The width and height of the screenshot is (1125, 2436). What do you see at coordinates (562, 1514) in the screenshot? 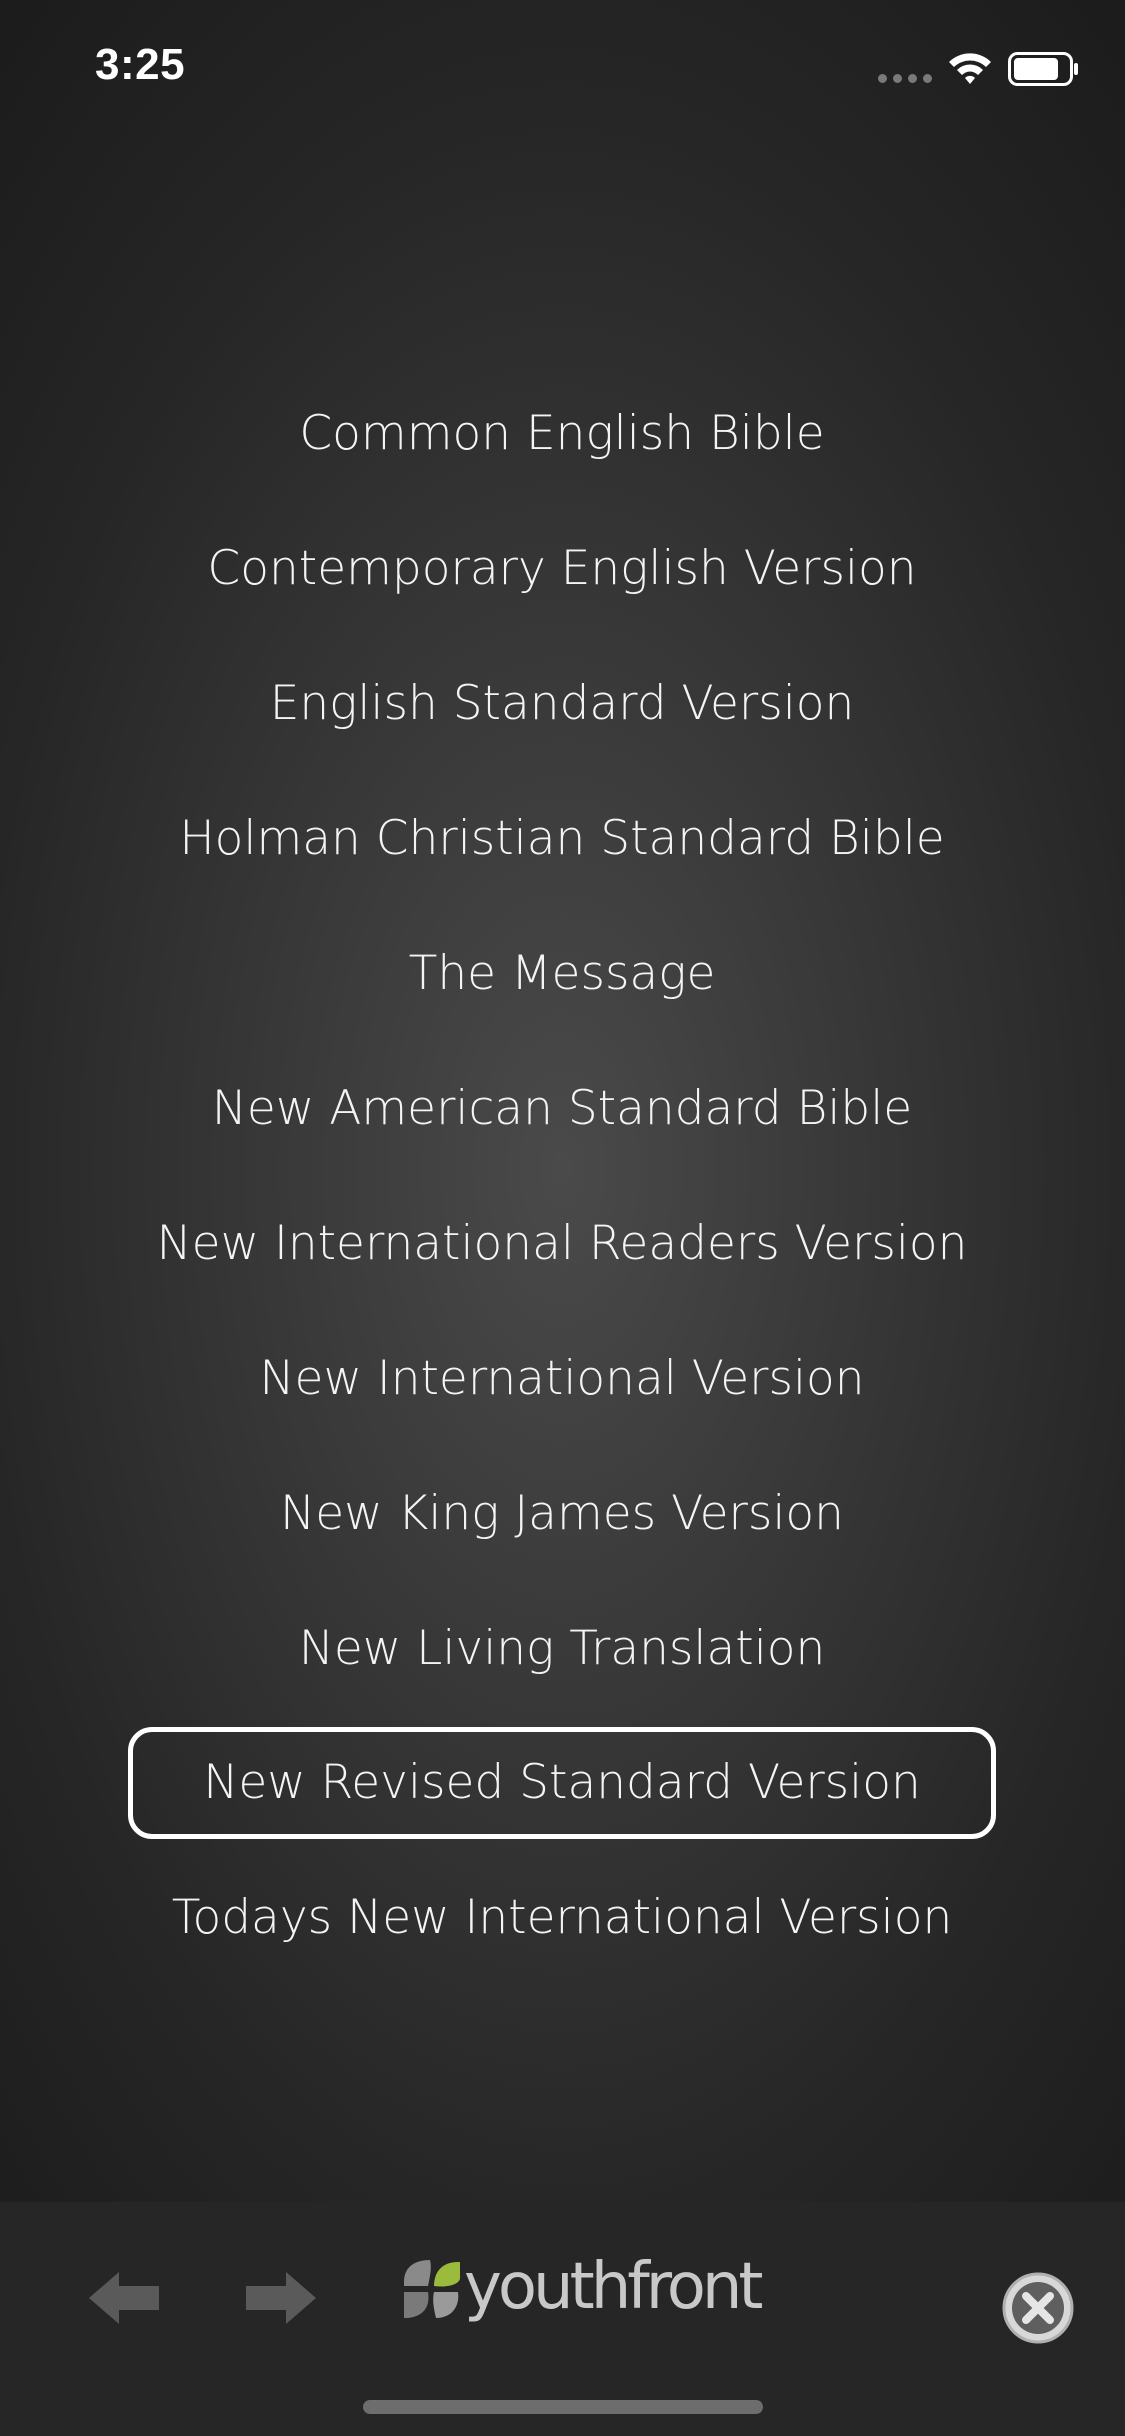
I see `version-item-new-king-james-version: New King James Version` at bounding box center [562, 1514].